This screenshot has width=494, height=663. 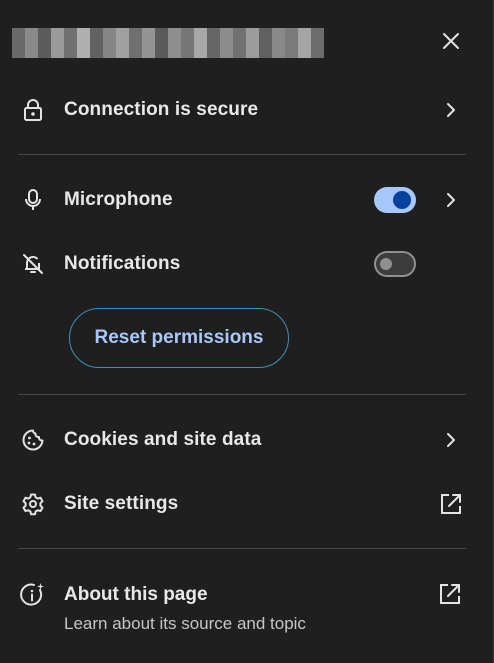 I want to click on permission-label: Microphone, so click(x=118, y=199).